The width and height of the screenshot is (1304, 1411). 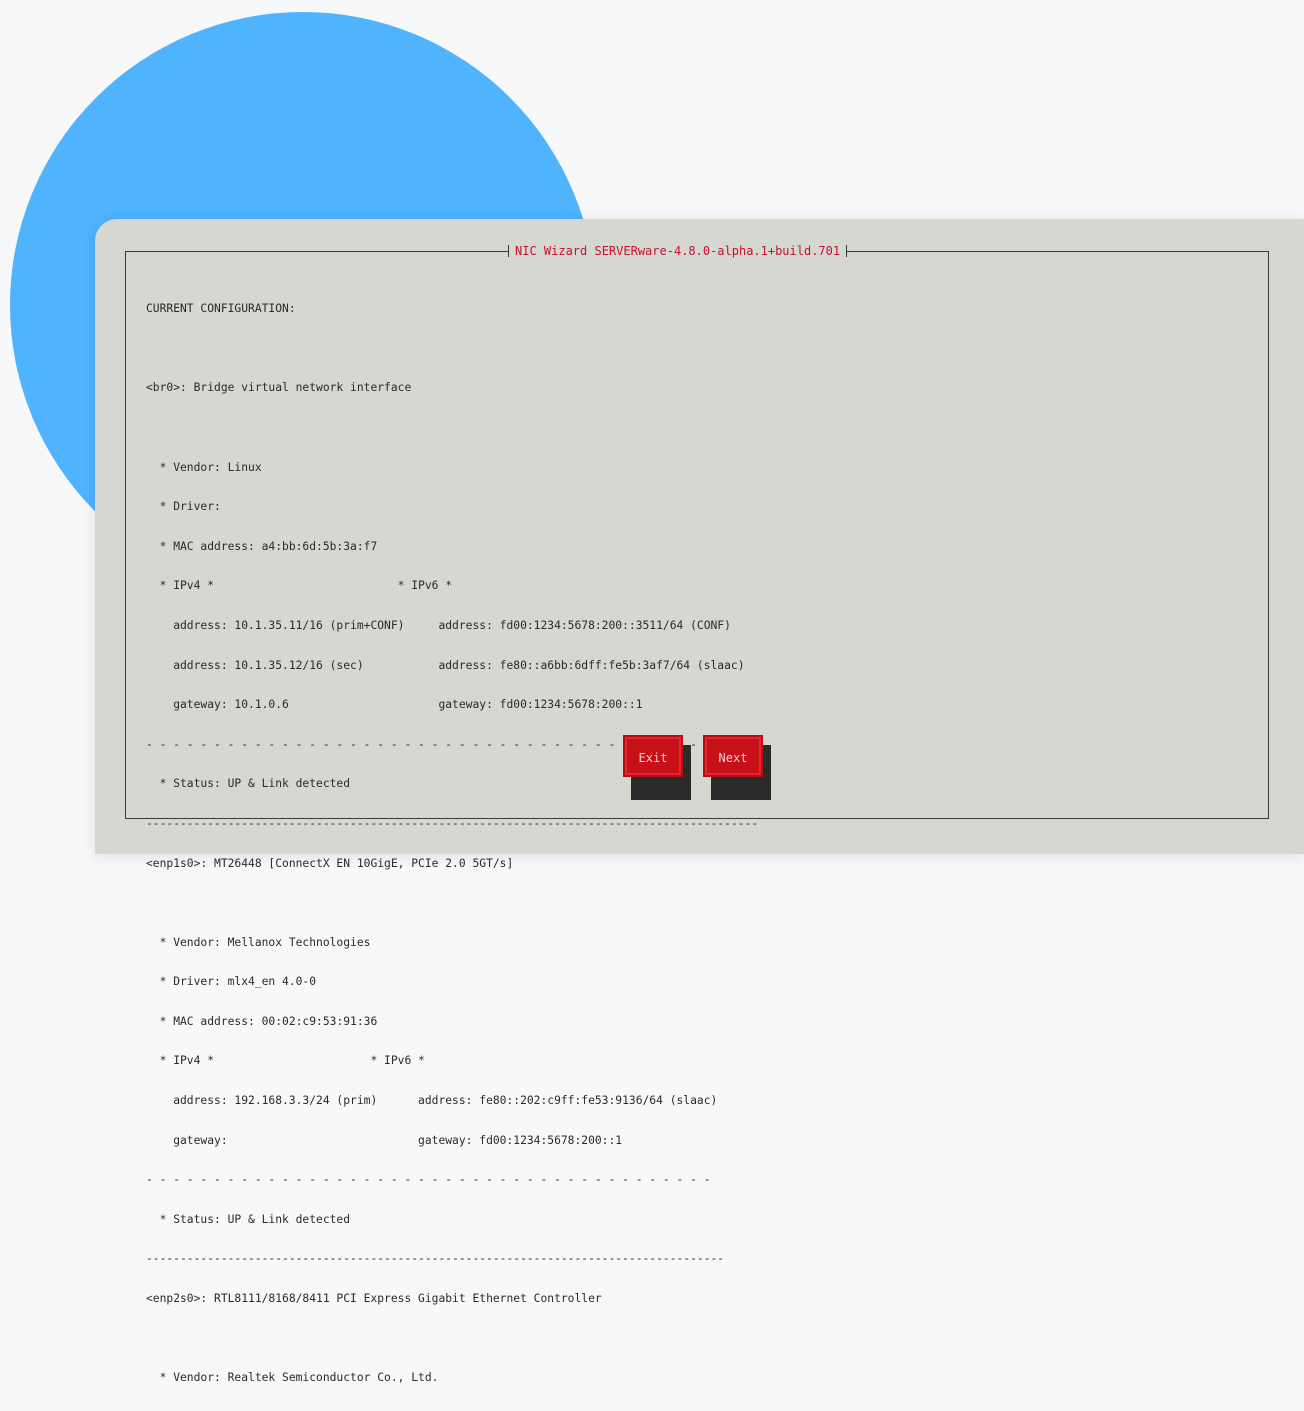 What do you see at coordinates (384, 1140) in the screenshot?
I see `console-line: gateway: gateway: fd00:1234:5678:200::1` at bounding box center [384, 1140].